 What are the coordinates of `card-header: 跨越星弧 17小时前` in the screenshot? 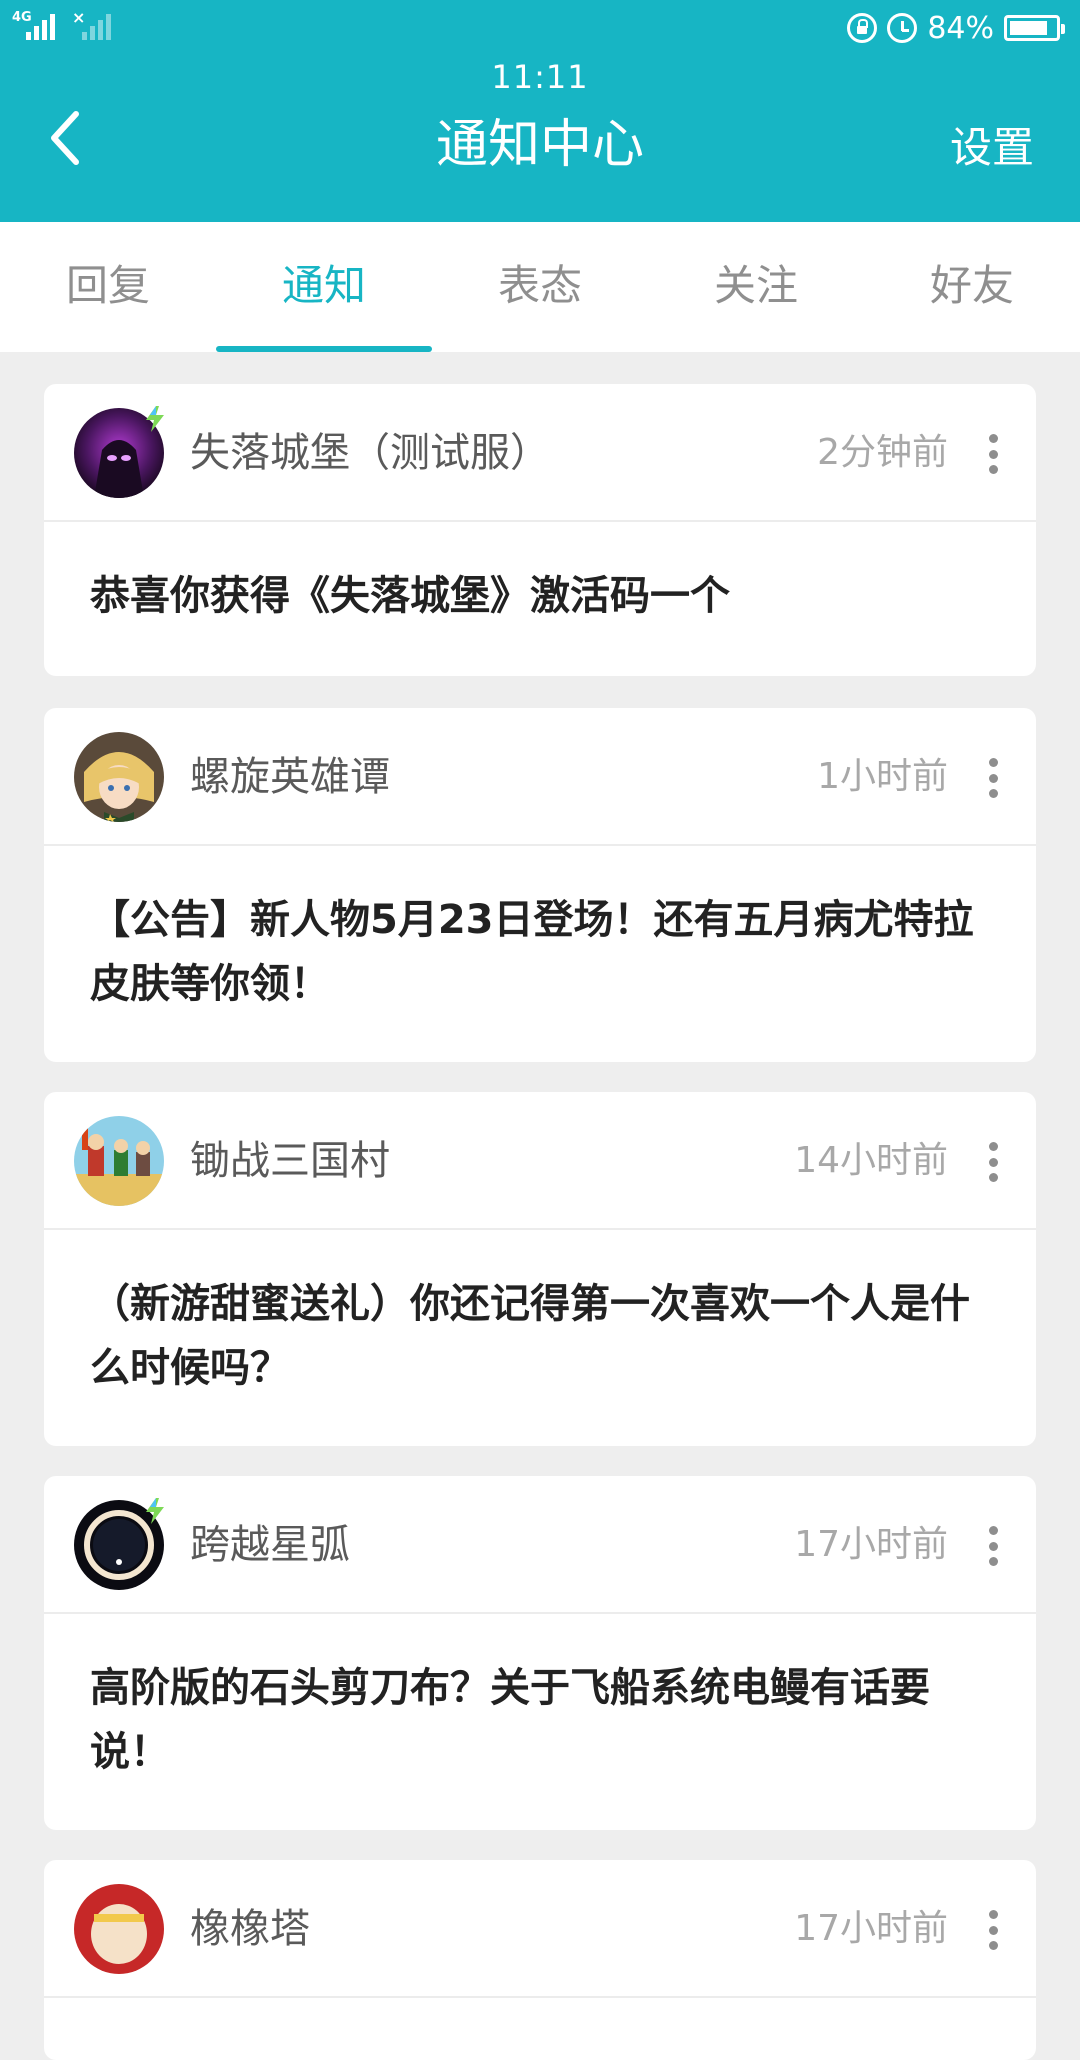 It's located at (540, 1545).